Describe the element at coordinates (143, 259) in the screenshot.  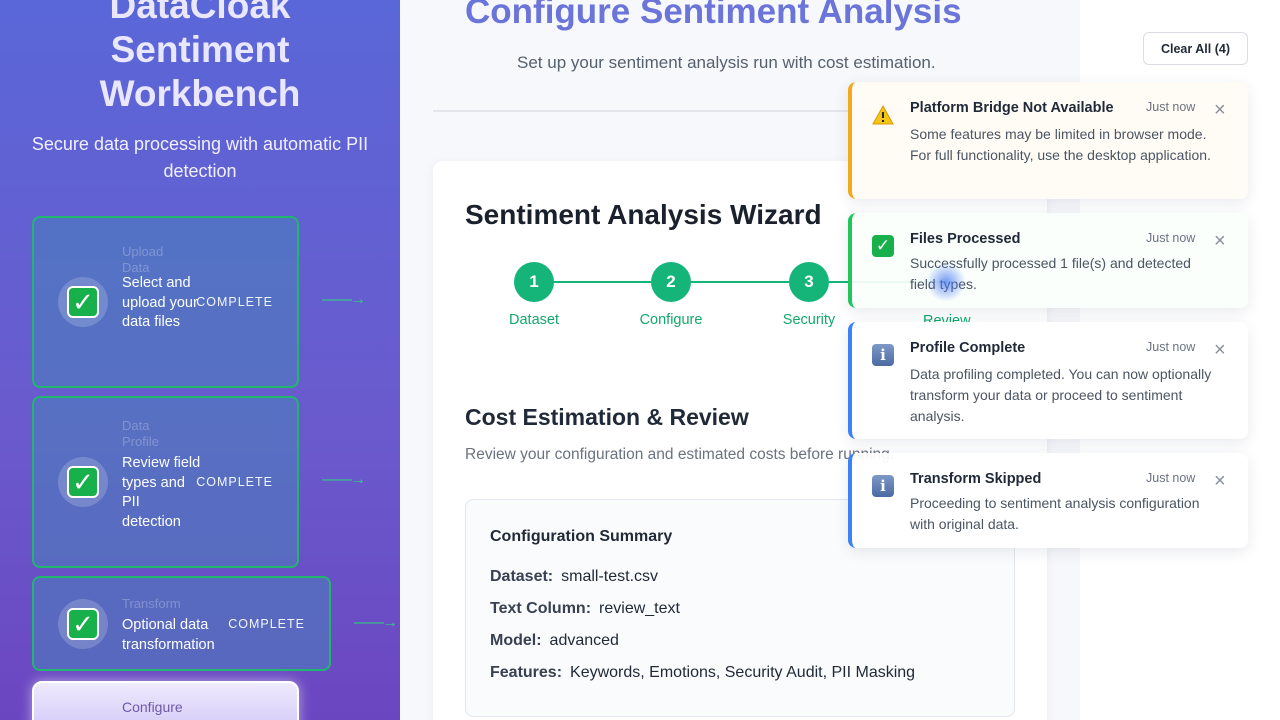
I see `step-title: Upload Data` at that location.